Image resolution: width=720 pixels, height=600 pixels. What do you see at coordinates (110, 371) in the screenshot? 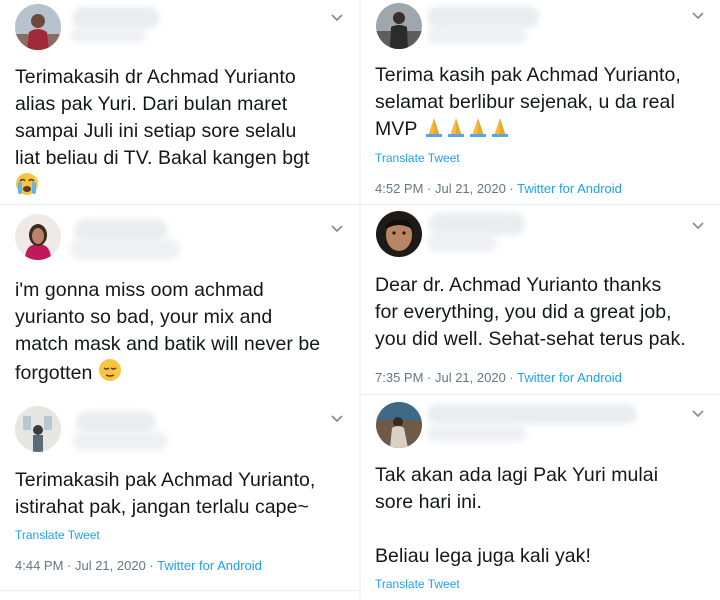
I see `relieved-face-icon` at bounding box center [110, 371].